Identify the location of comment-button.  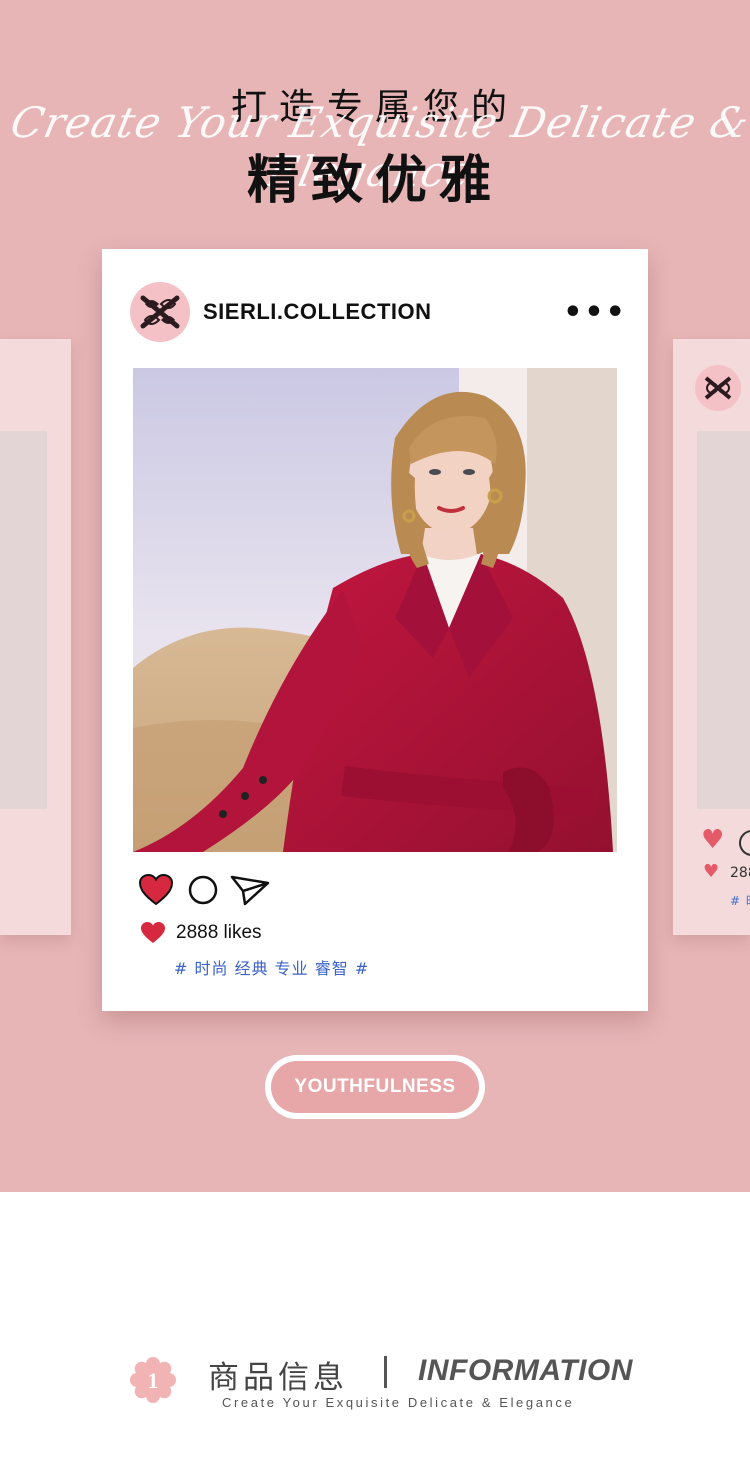
(204, 891).